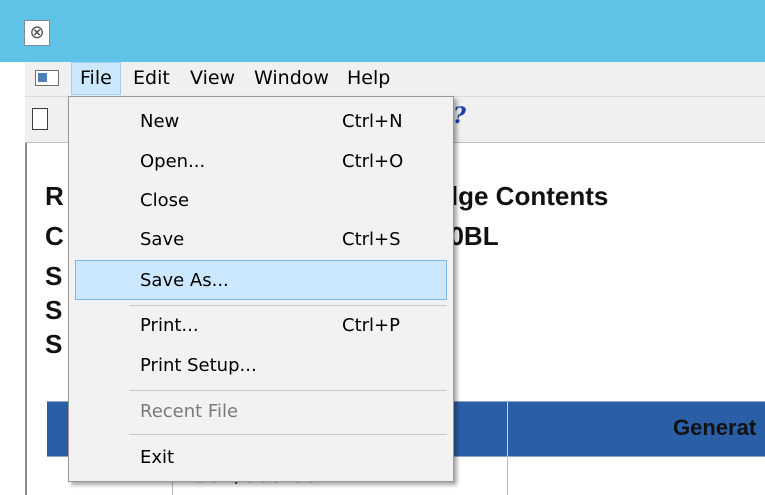 The width and height of the screenshot is (765, 495). What do you see at coordinates (96, 78) in the screenshot?
I see `menu-file: File` at bounding box center [96, 78].